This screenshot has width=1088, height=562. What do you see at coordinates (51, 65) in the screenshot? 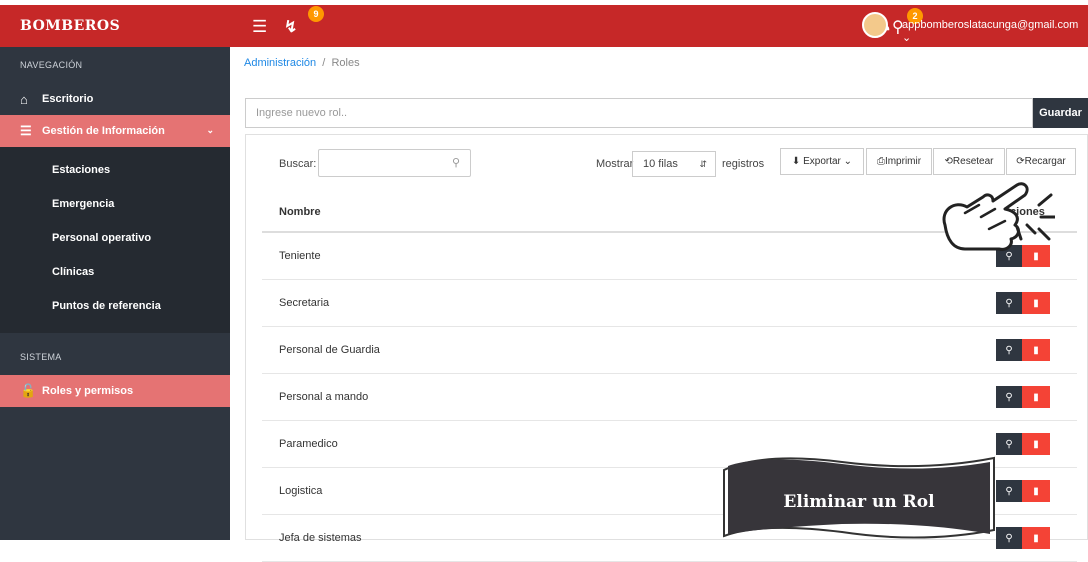
I see `sidebar-section-navigation: NAVEGACIÓN` at bounding box center [51, 65].